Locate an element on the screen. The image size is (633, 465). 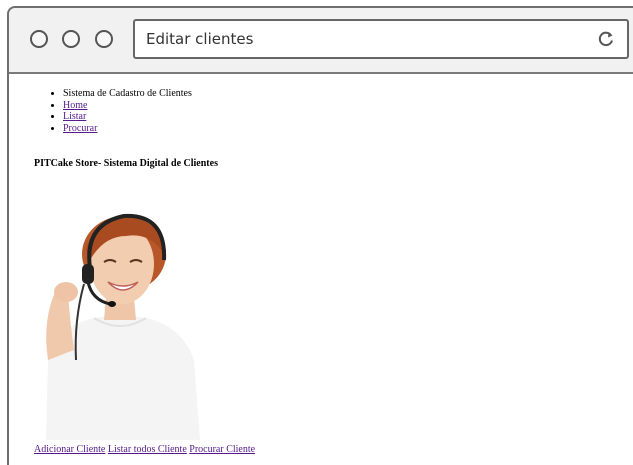
list-all-clients-link: Listar todos Cliente is located at coordinates (147, 449).